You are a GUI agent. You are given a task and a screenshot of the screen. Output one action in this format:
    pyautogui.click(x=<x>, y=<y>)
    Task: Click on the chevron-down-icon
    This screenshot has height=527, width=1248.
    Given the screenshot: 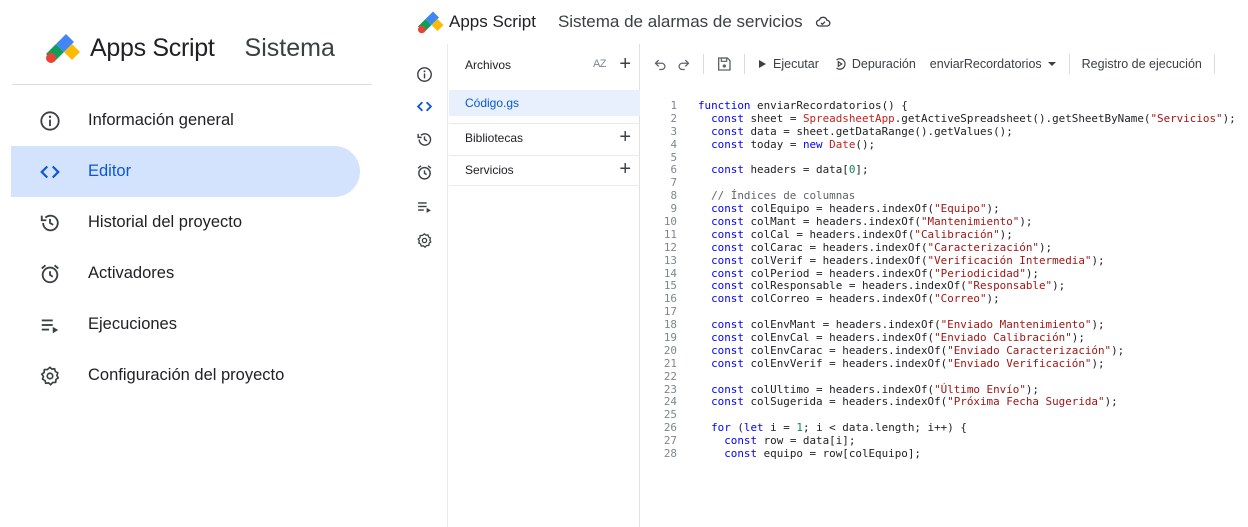 What is the action you would take?
    pyautogui.click(x=1051, y=64)
    